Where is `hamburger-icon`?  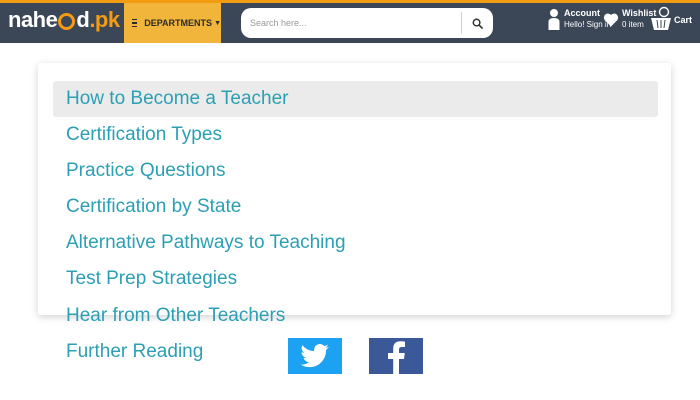
hamburger-icon is located at coordinates (135, 23).